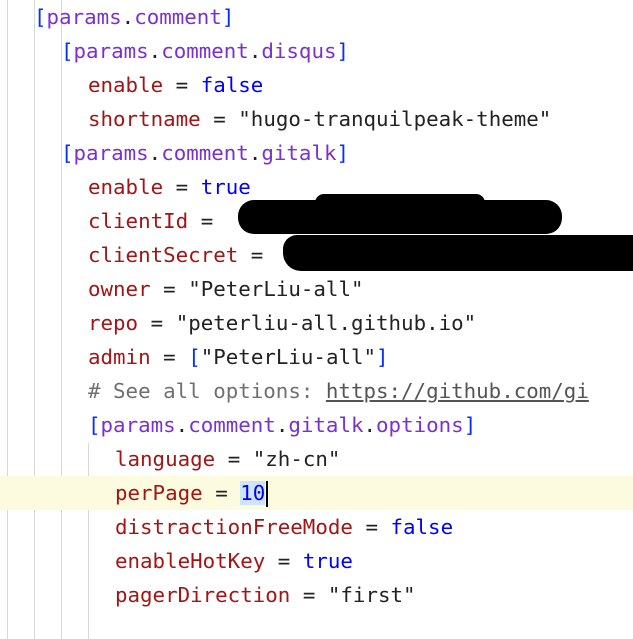 The image size is (633, 639). What do you see at coordinates (144, 119) in the screenshot?
I see `config-key: shortname` at bounding box center [144, 119].